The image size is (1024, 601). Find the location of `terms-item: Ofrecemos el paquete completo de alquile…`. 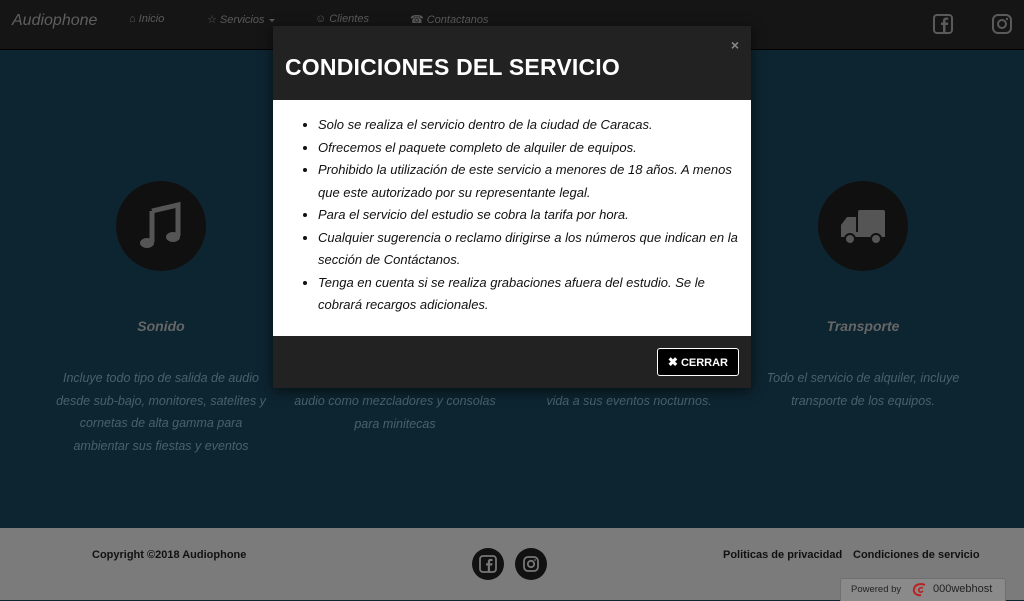

terms-item: Ofrecemos el paquete completo de alquile… is located at coordinates (528, 148).